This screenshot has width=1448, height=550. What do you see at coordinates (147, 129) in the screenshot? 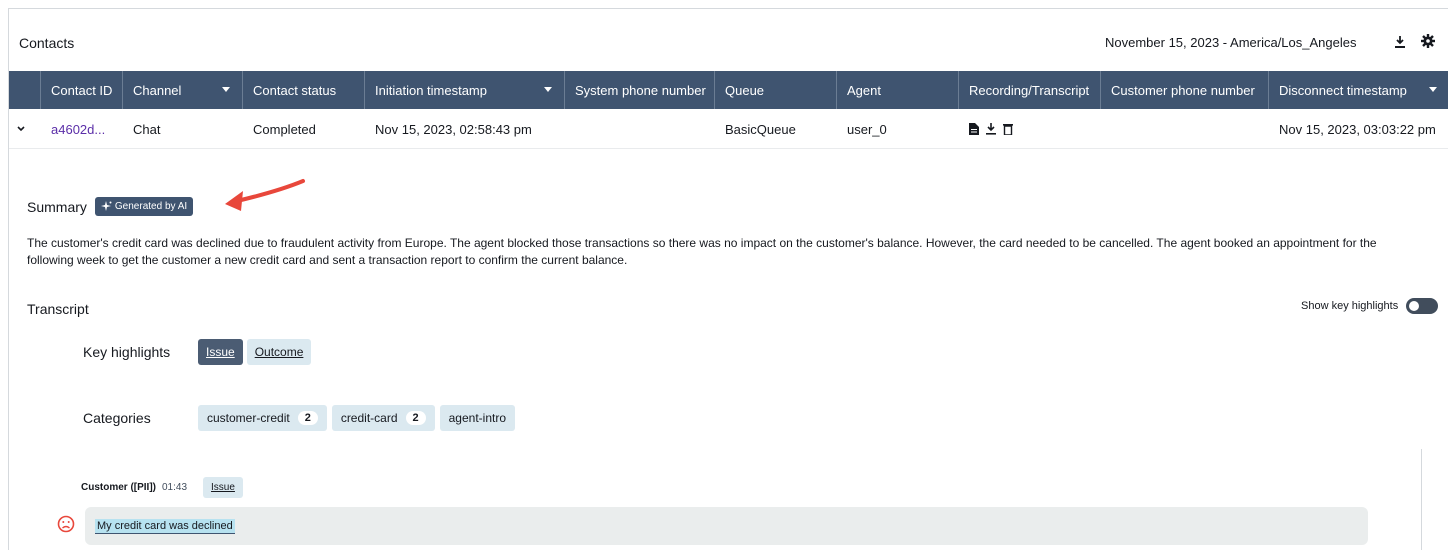
I see `cell-channel: Chat` at bounding box center [147, 129].